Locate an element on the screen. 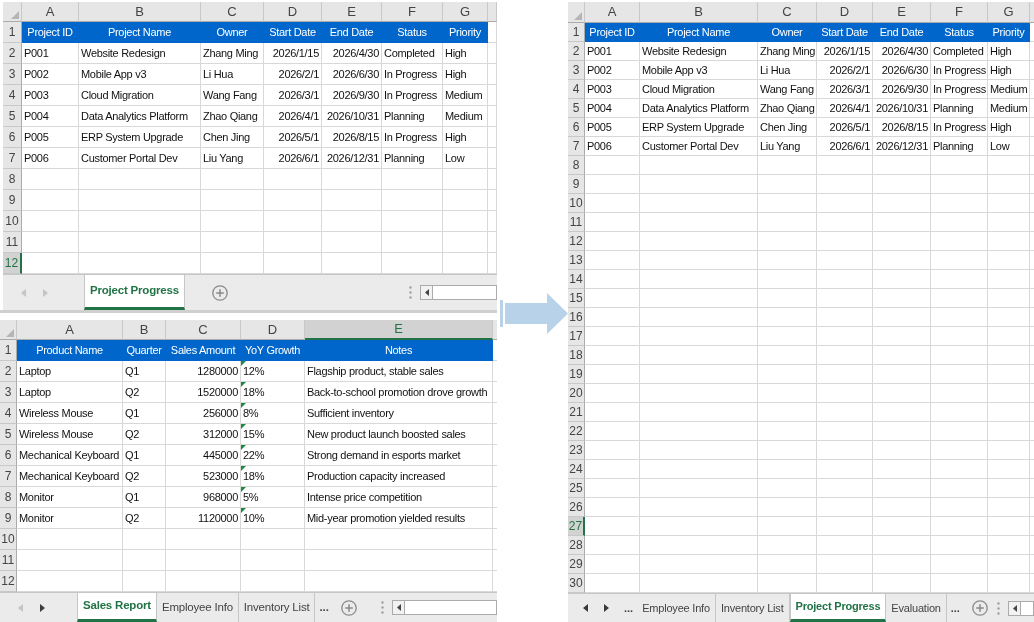  row-header: 30 is located at coordinates (576, 583).